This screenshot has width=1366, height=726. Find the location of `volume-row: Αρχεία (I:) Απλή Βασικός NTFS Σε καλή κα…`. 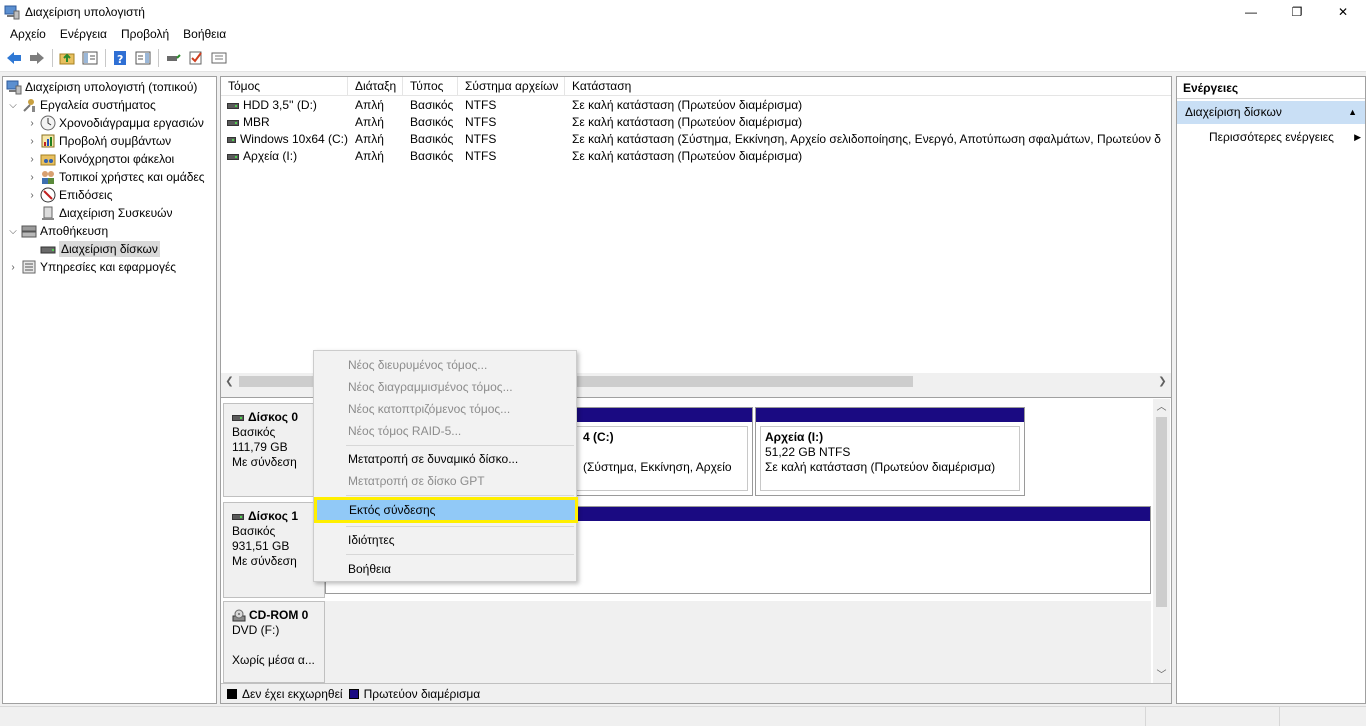

volume-row: Αρχεία (I:) Απλή Βασικός NTFS Σε καλή κα… is located at coordinates (693, 156).